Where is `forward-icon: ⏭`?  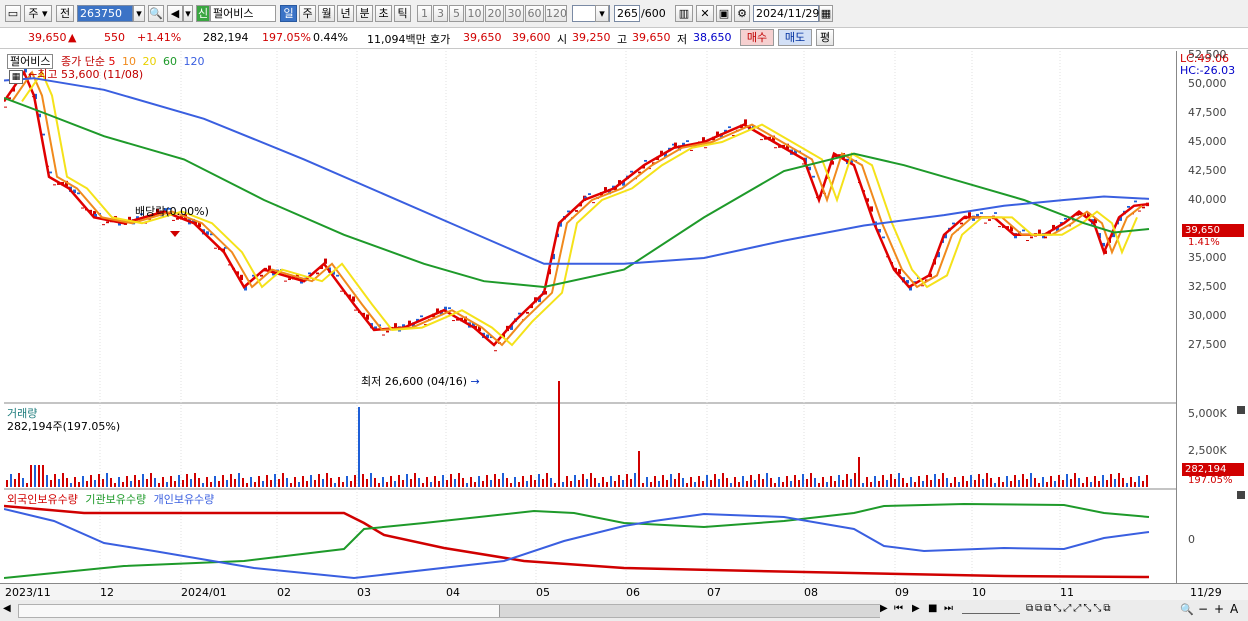 forward-icon: ⏭ is located at coordinates (948, 608).